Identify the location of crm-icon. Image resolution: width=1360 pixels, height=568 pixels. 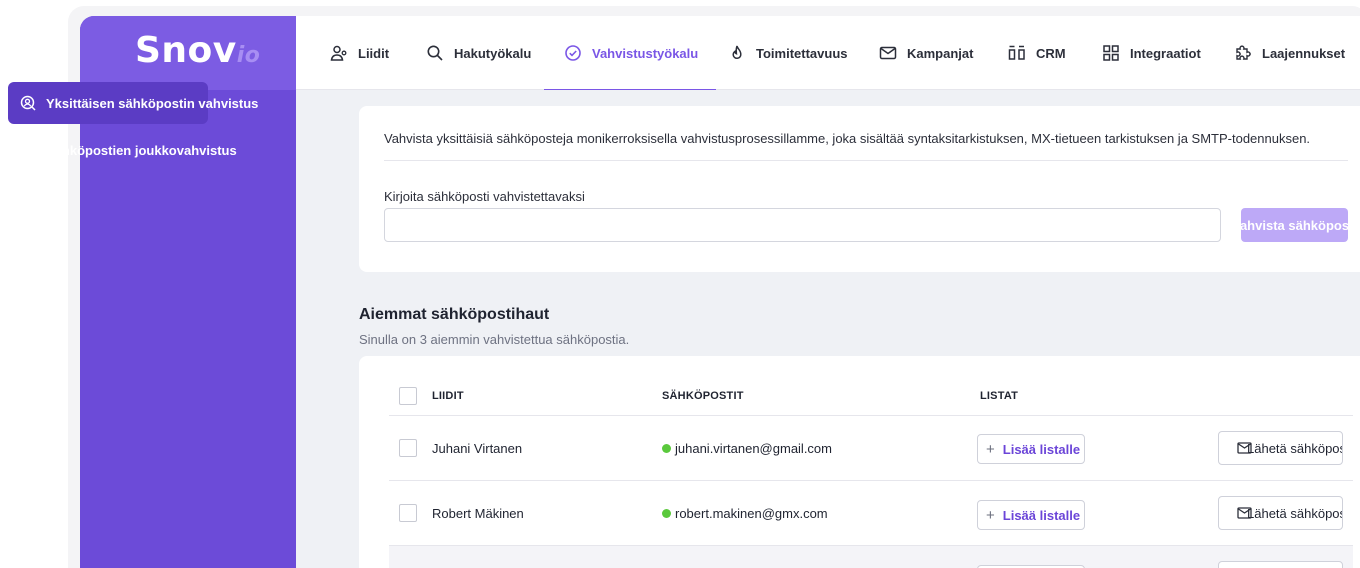
(1017, 53).